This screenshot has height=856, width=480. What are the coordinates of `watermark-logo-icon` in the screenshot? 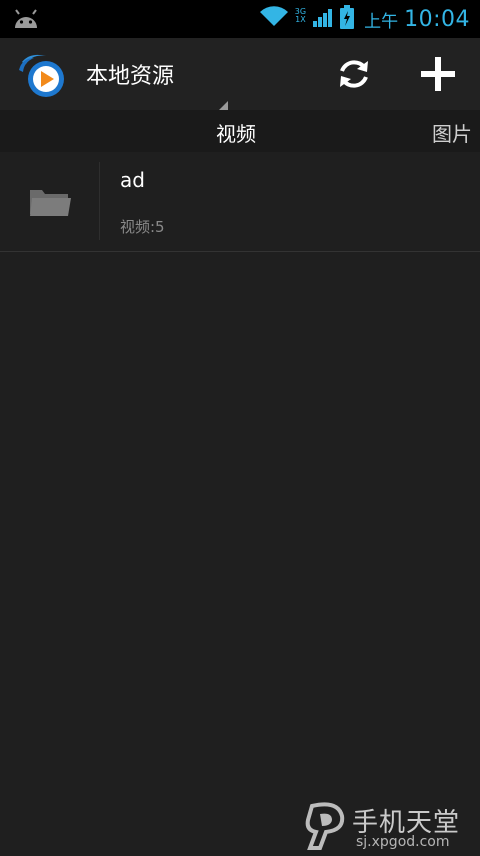 It's located at (325, 826).